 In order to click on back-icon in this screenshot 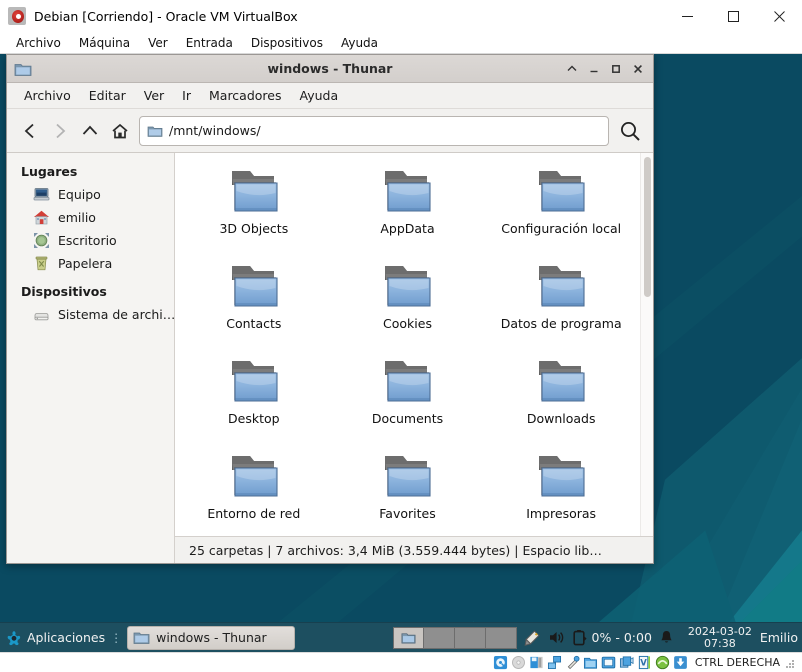, I will do `click(30, 131)`.